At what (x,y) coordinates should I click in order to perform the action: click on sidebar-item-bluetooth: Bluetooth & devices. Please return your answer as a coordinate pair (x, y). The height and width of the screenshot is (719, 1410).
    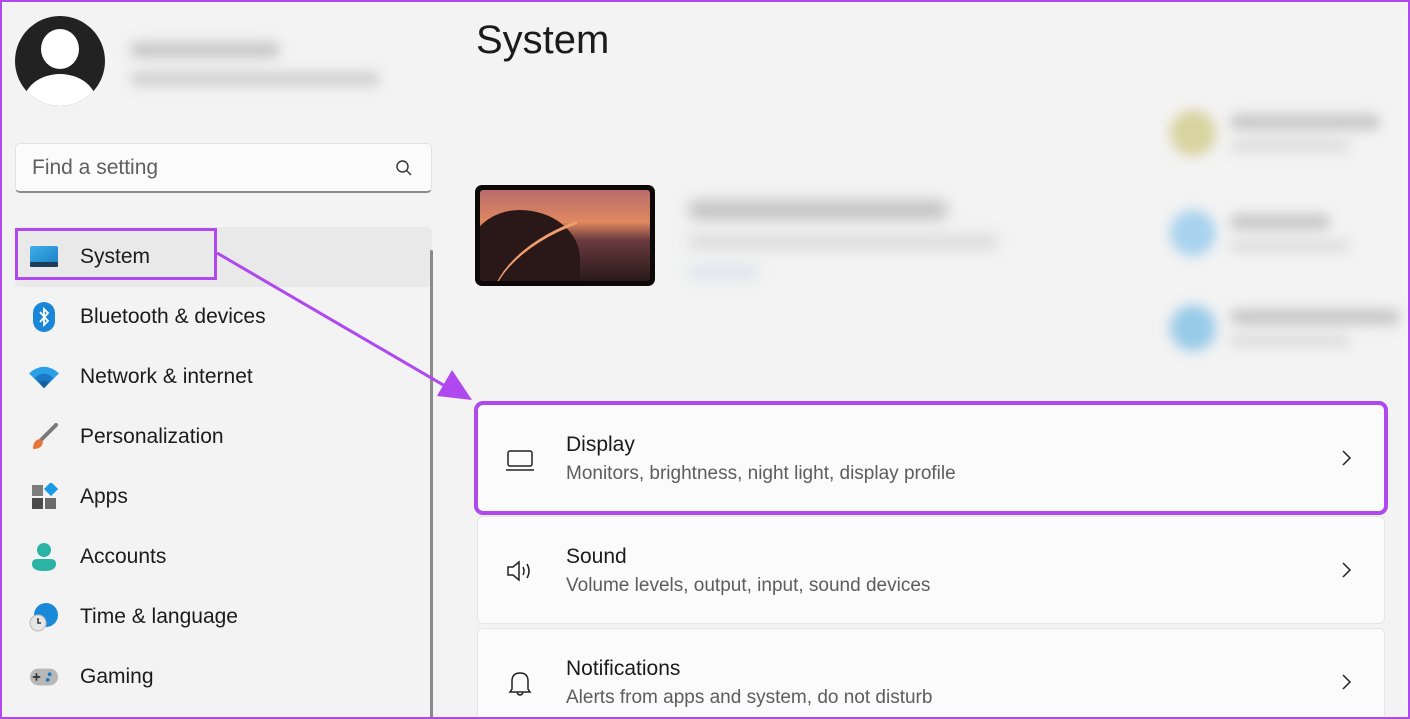
    Looking at the image, I should click on (223, 317).